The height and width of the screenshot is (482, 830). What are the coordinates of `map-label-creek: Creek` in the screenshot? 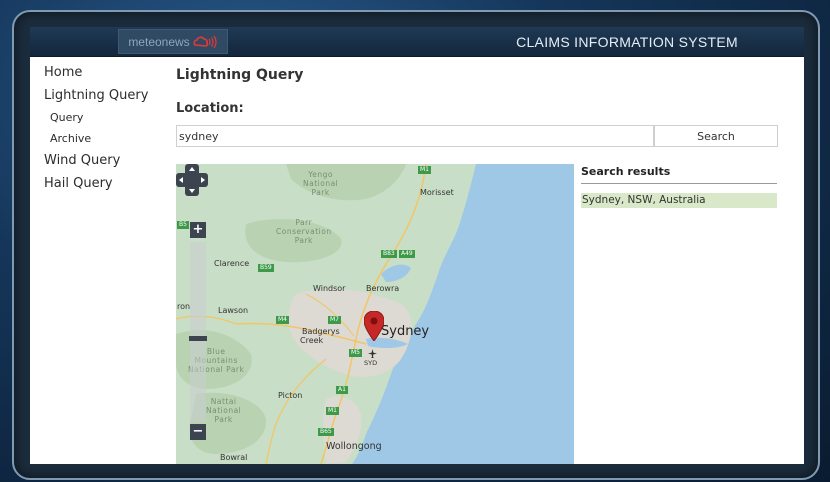 It's located at (312, 340).